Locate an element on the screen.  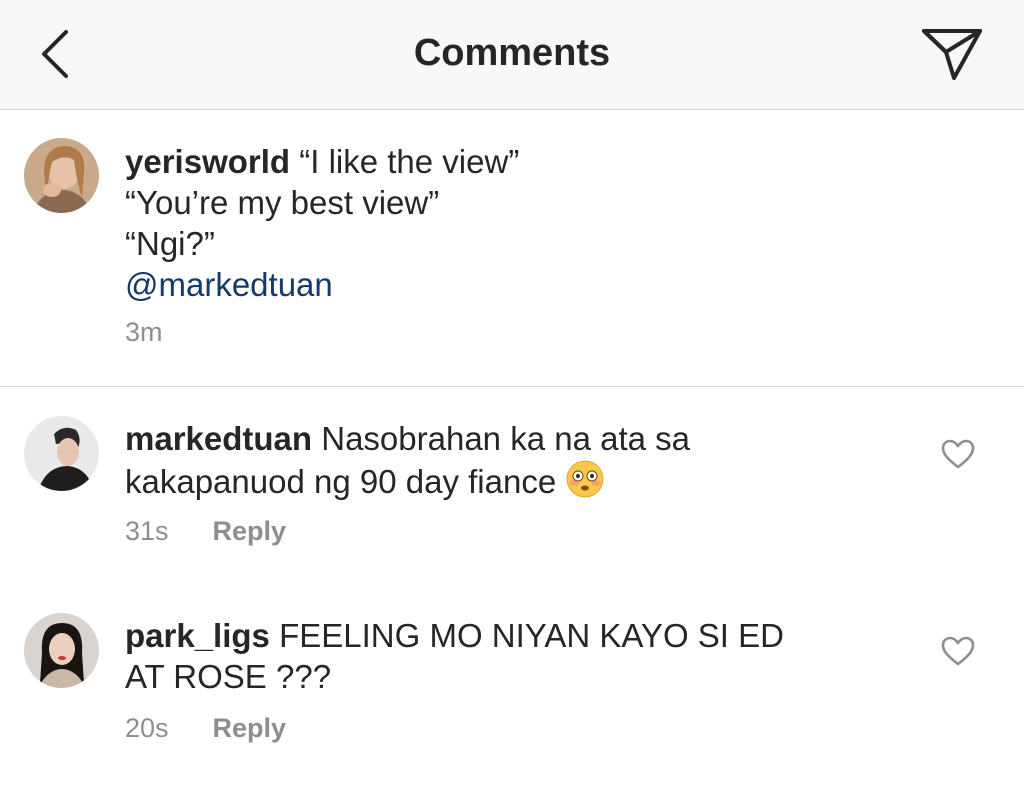
caption-username: yerisworld is located at coordinates (207, 161).